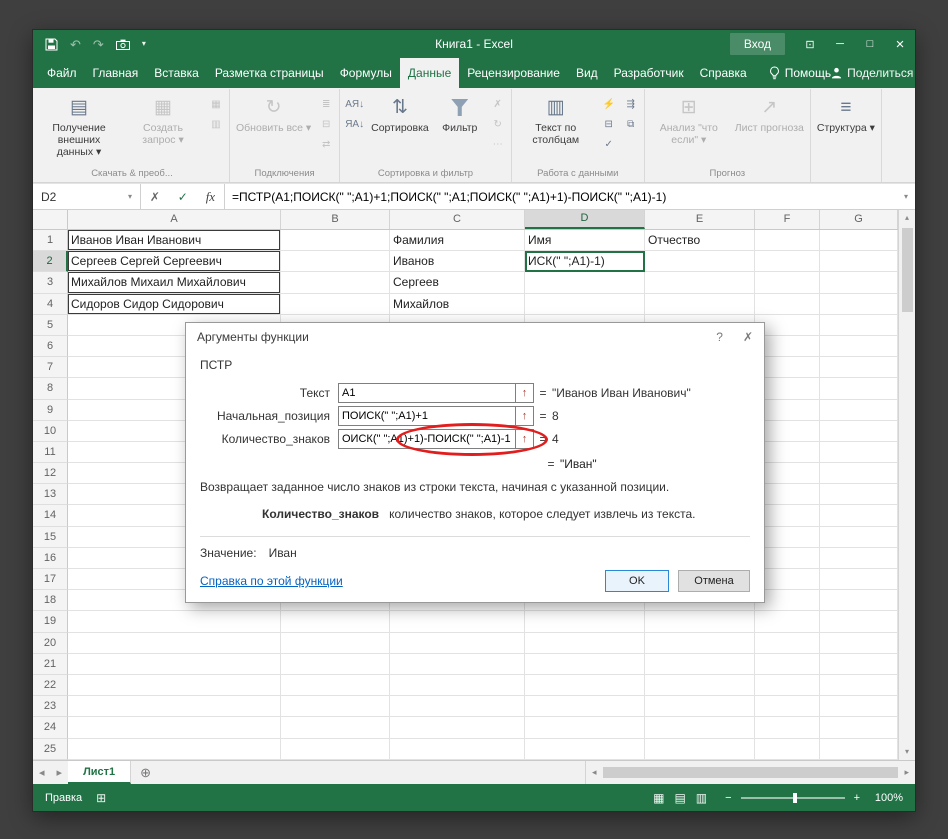  What do you see at coordinates (130, 196) in the screenshot?
I see `name-box-caret-icon: ▾` at bounding box center [130, 196].